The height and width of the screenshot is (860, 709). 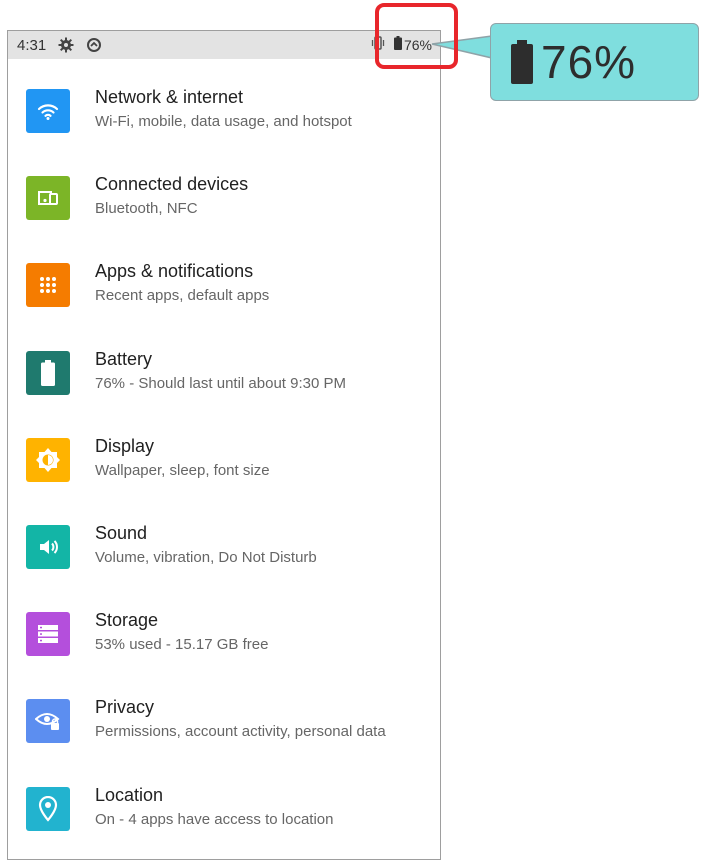 I want to click on item-title: Storage, so click(x=127, y=620).